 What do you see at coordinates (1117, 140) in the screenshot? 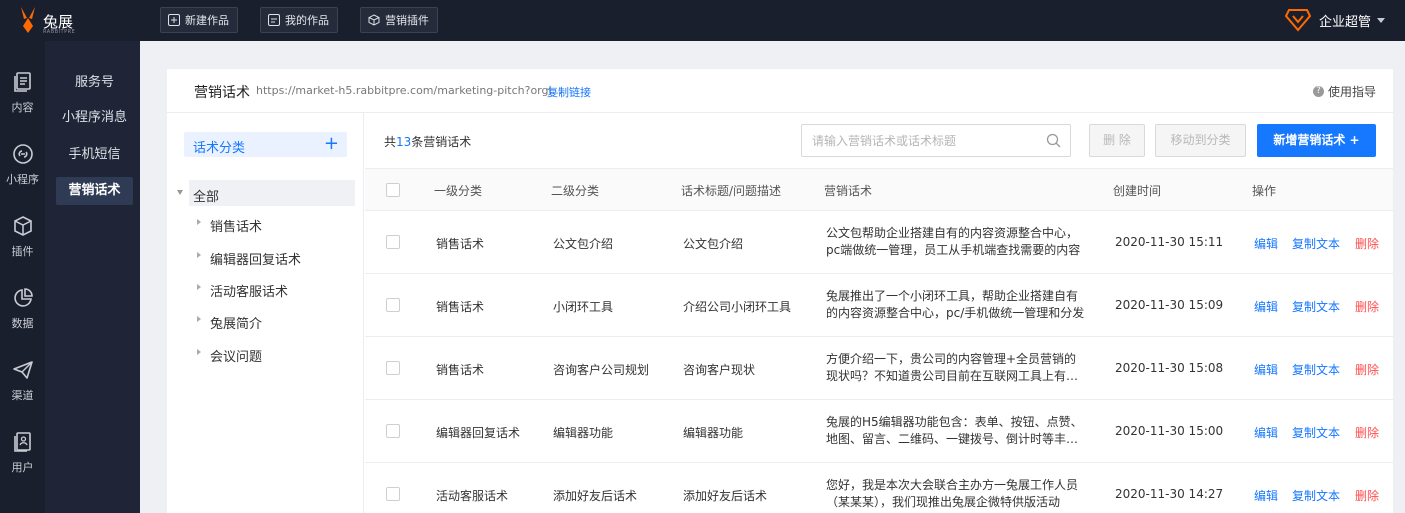
I see `delete-button: 删 除` at bounding box center [1117, 140].